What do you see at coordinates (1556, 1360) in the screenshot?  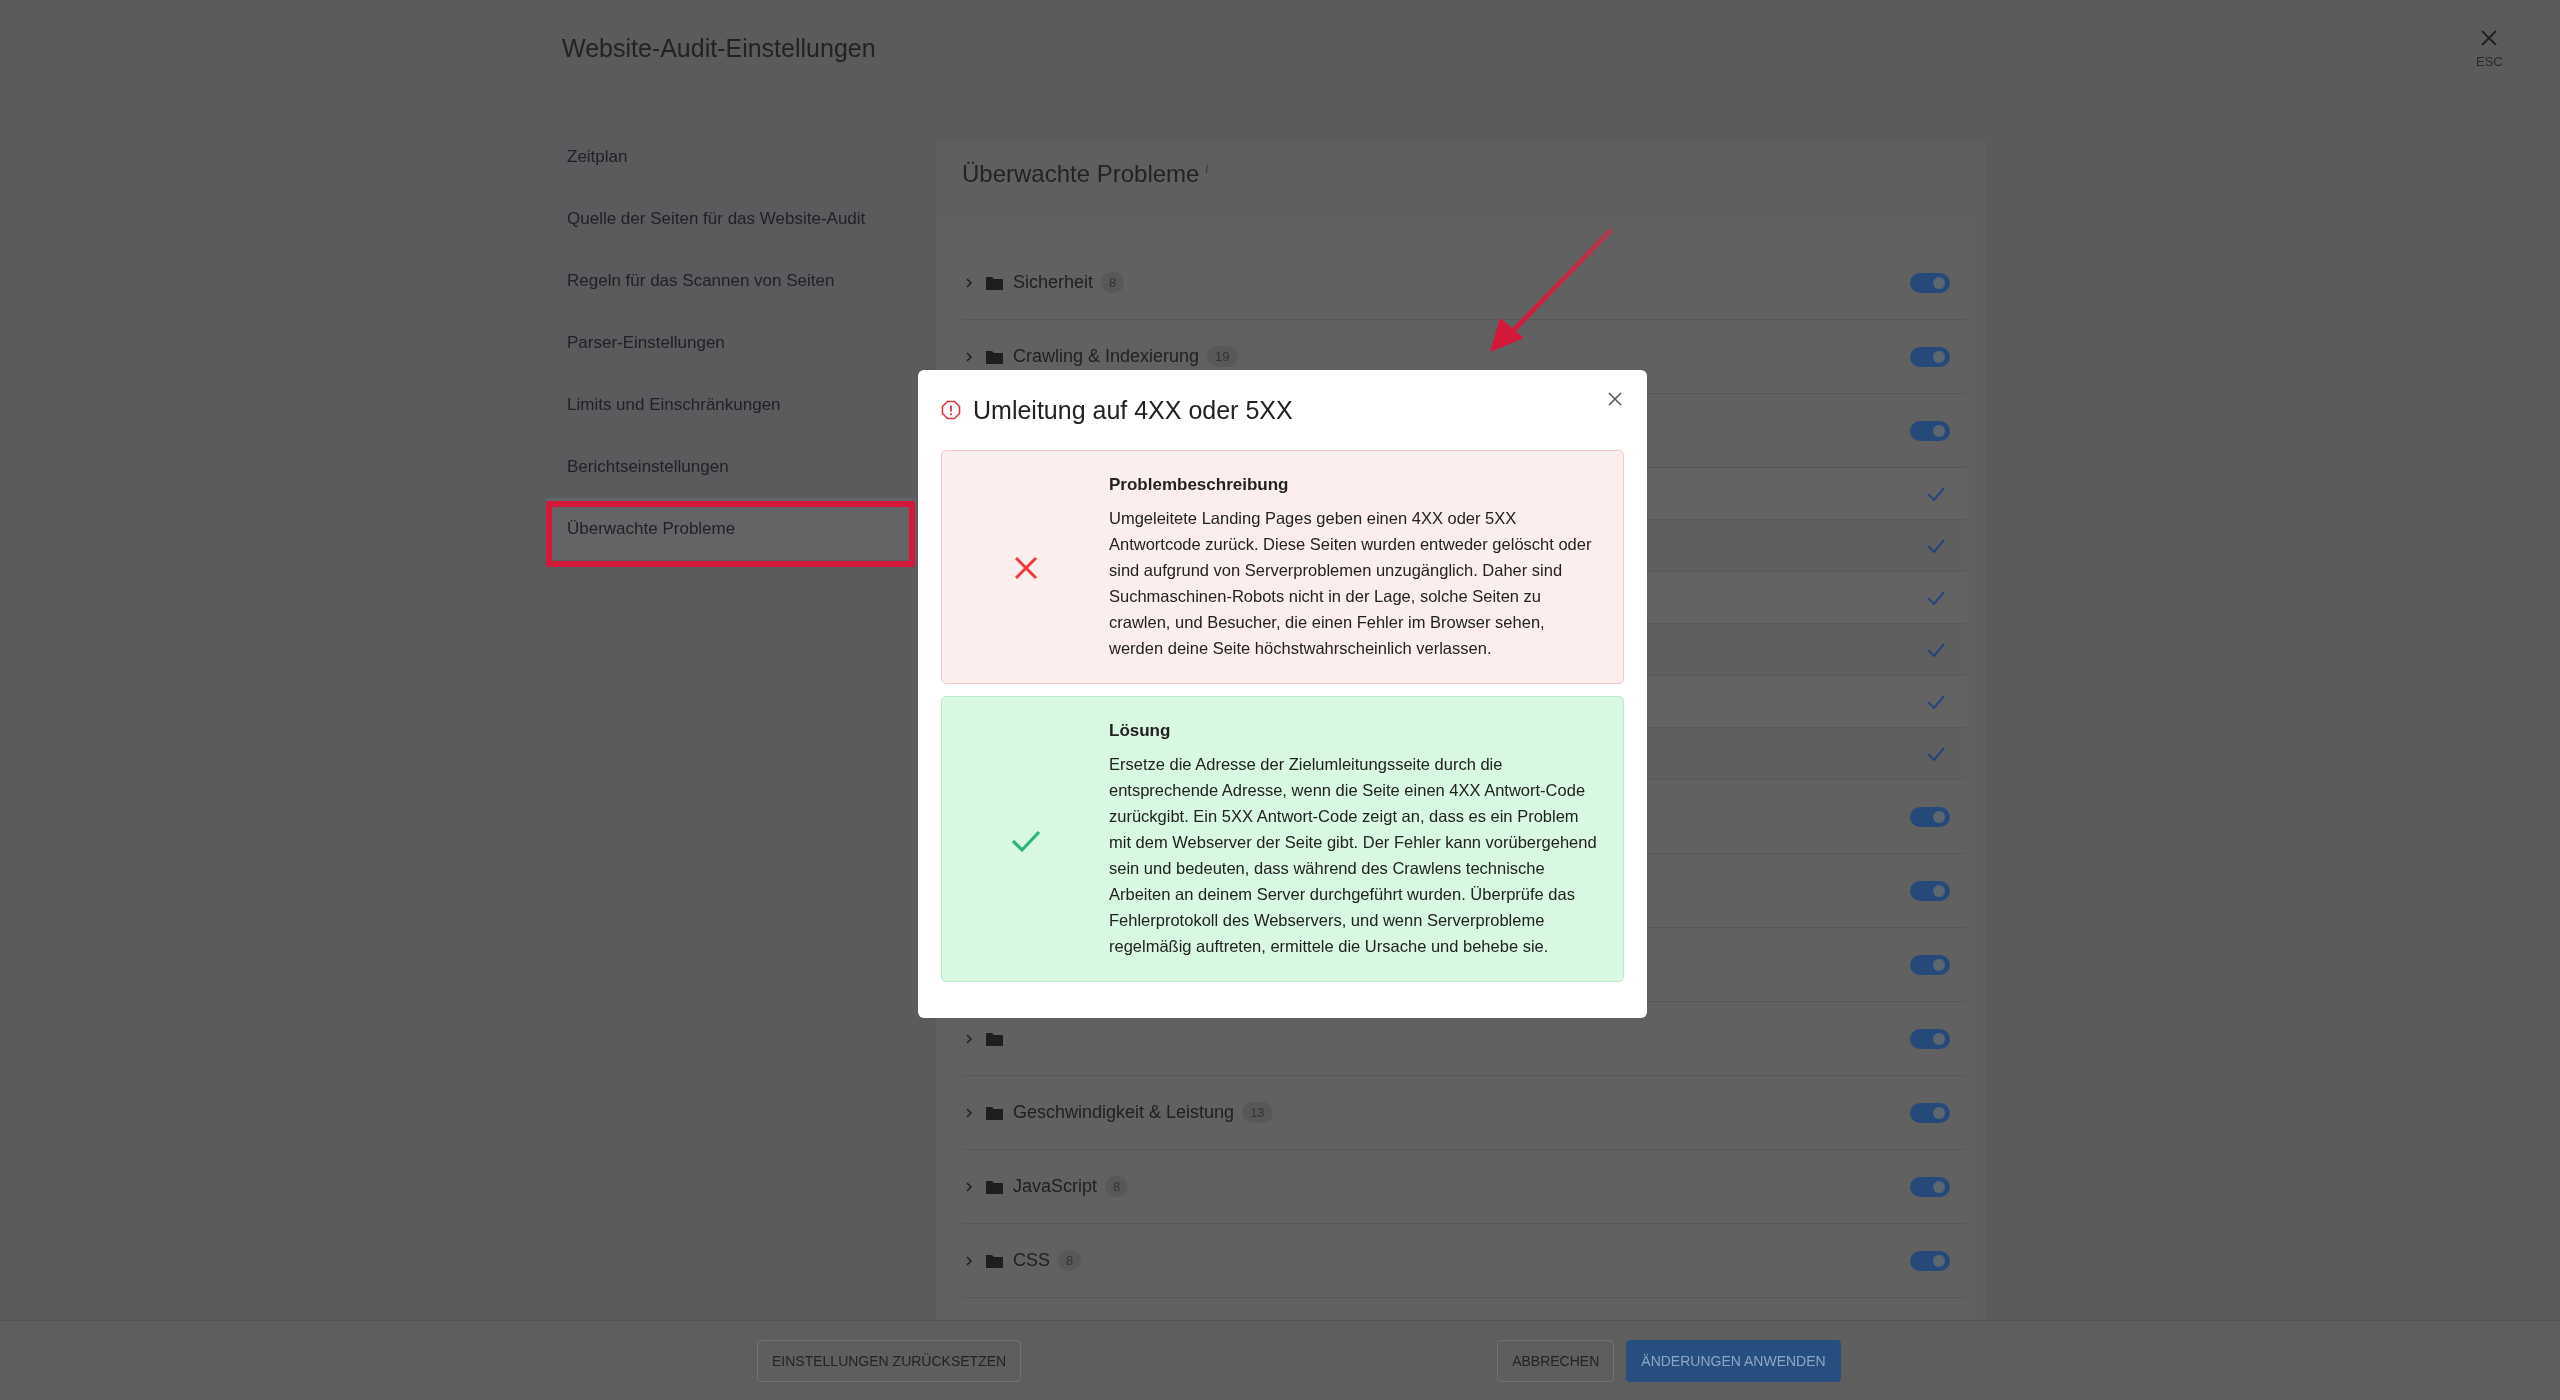 I see `footer-button: ABBRECHEN` at bounding box center [1556, 1360].